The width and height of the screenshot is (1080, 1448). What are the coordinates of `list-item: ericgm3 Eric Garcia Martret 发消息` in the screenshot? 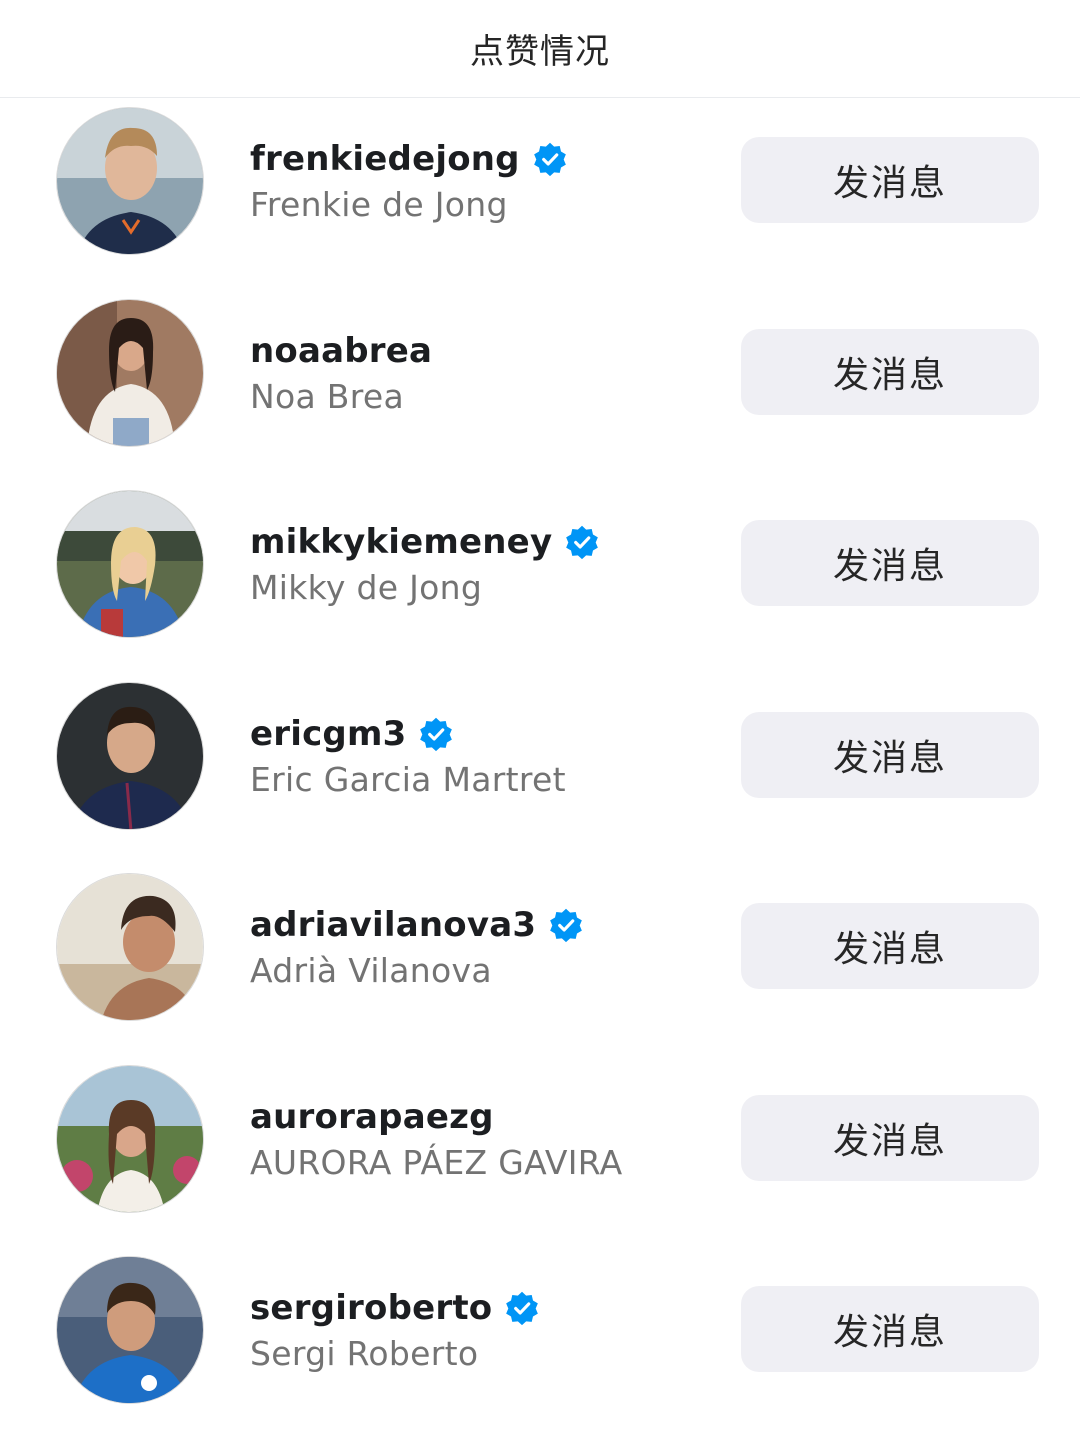 It's located at (540, 777).